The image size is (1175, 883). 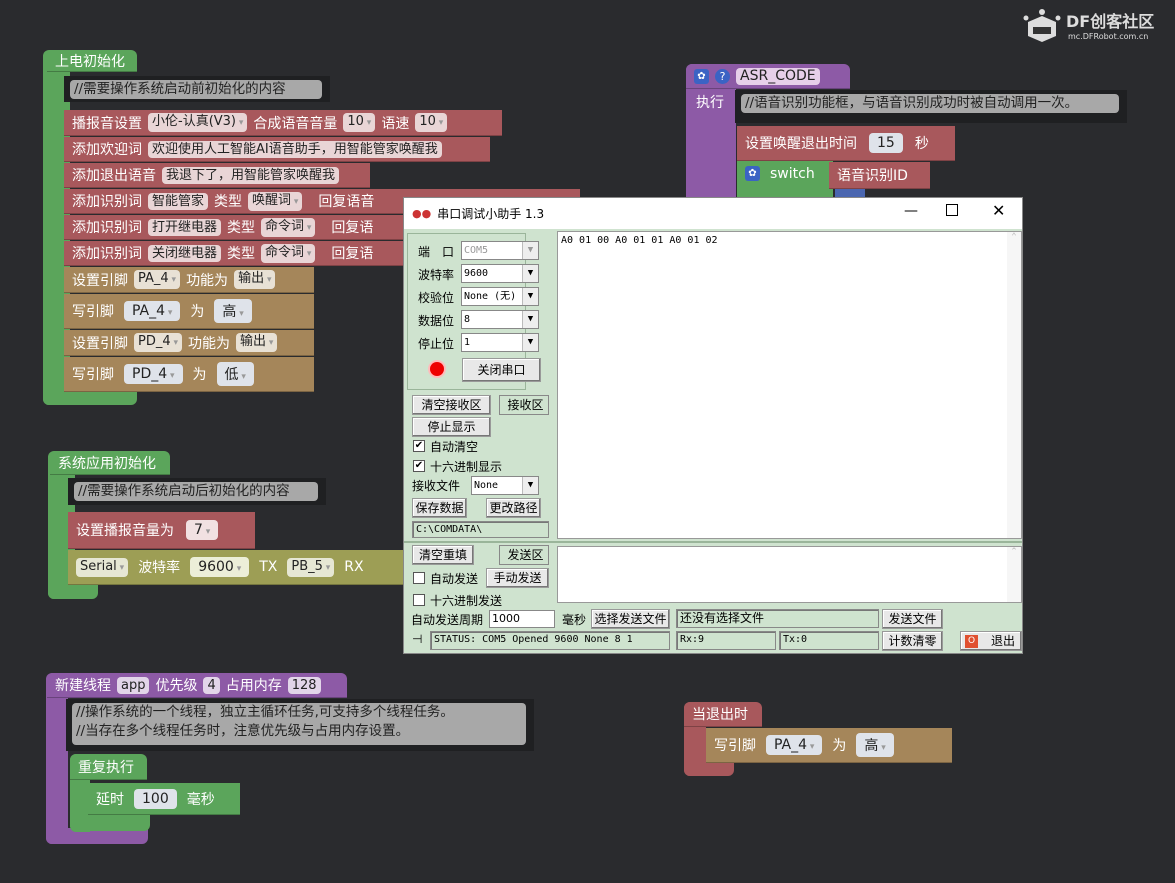 What do you see at coordinates (211, 685) in the screenshot?
I see `priority-field: 4` at bounding box center [211, 685].